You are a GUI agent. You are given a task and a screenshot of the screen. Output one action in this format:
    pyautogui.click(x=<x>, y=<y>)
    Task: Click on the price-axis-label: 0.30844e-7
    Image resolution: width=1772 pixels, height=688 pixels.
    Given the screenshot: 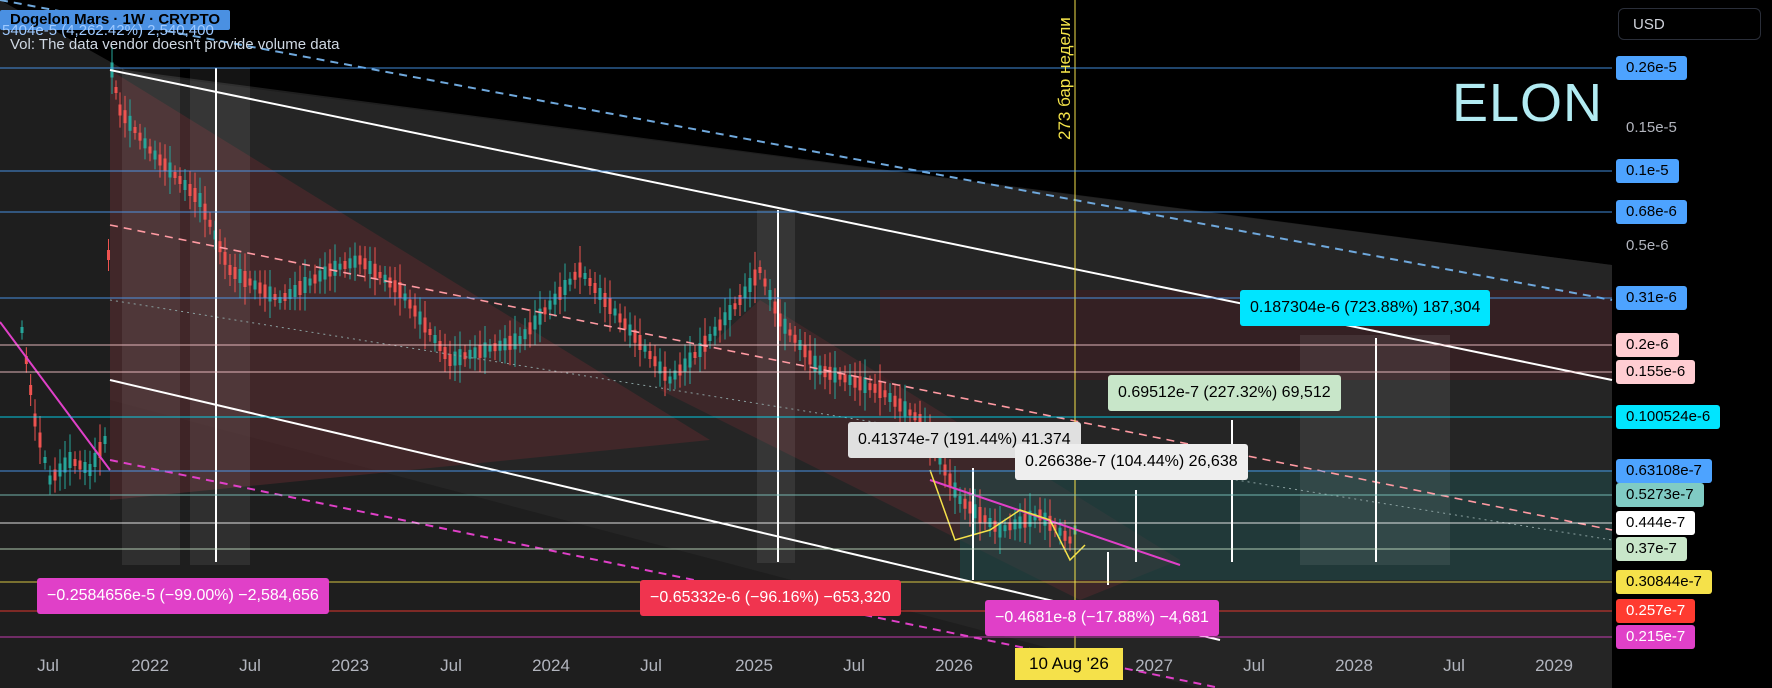 What is the action you would take?
    pyautogui.click(x=1664, y=582)
    